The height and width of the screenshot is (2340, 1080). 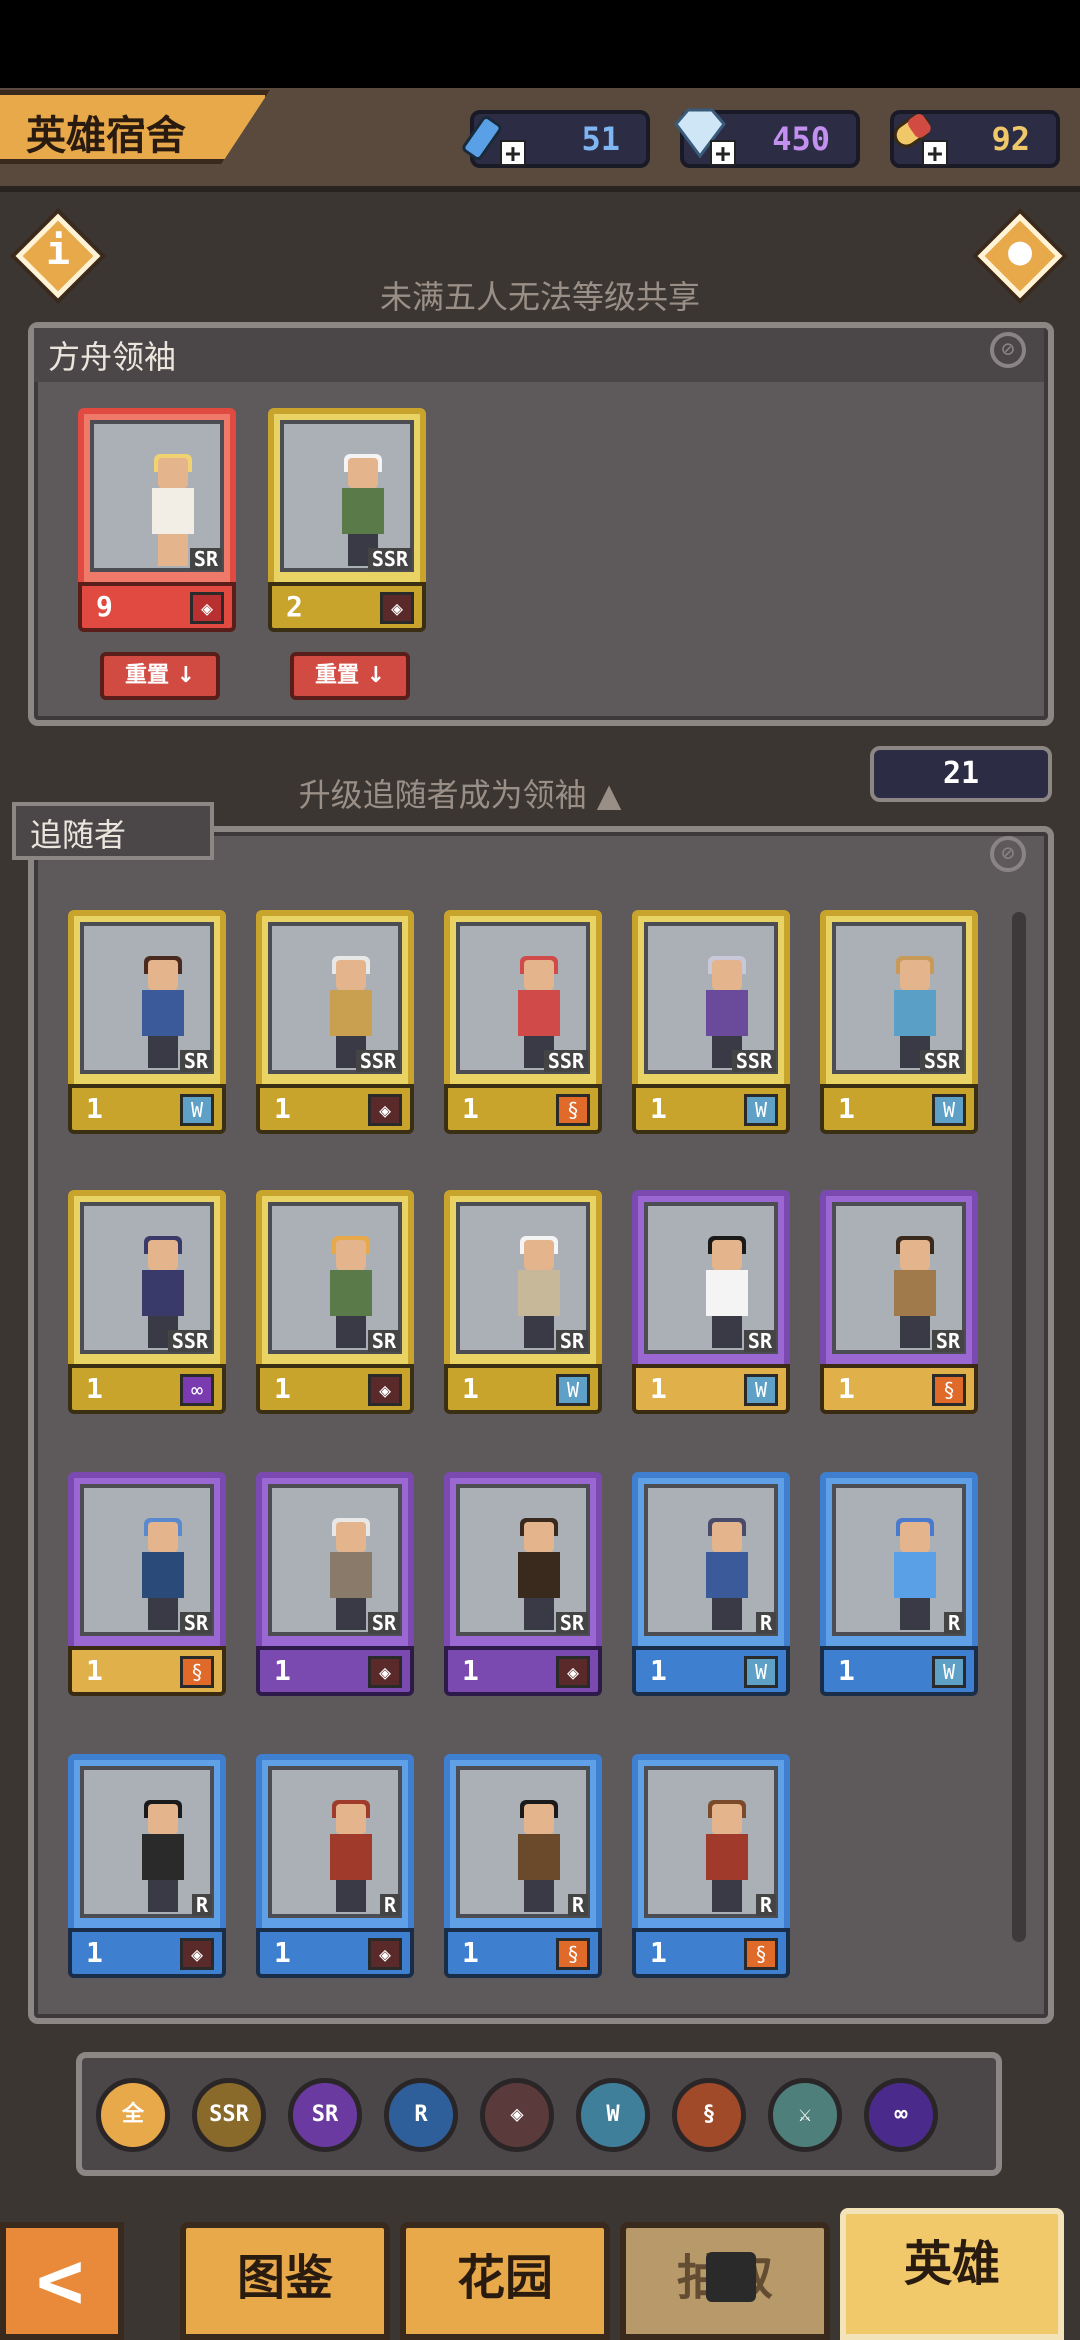 What do you see at coordinates (1008, 854) in the screenshot?
I see `follower-panel-settings-icon: ⊘` at bounding box center [1008, 854].